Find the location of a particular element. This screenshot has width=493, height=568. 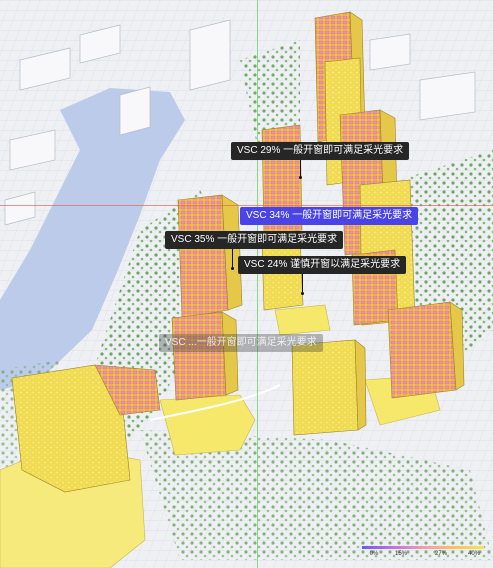

vsc-tooltip-3: VSC 35% 一般开窗即可满足采光要求 is located at coordinates (254, 240).